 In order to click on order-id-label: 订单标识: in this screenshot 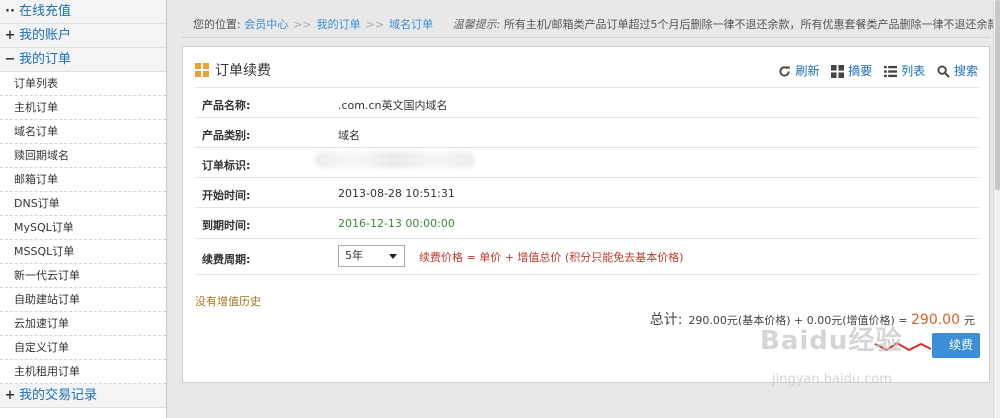, I will do `click(226, 165)`.